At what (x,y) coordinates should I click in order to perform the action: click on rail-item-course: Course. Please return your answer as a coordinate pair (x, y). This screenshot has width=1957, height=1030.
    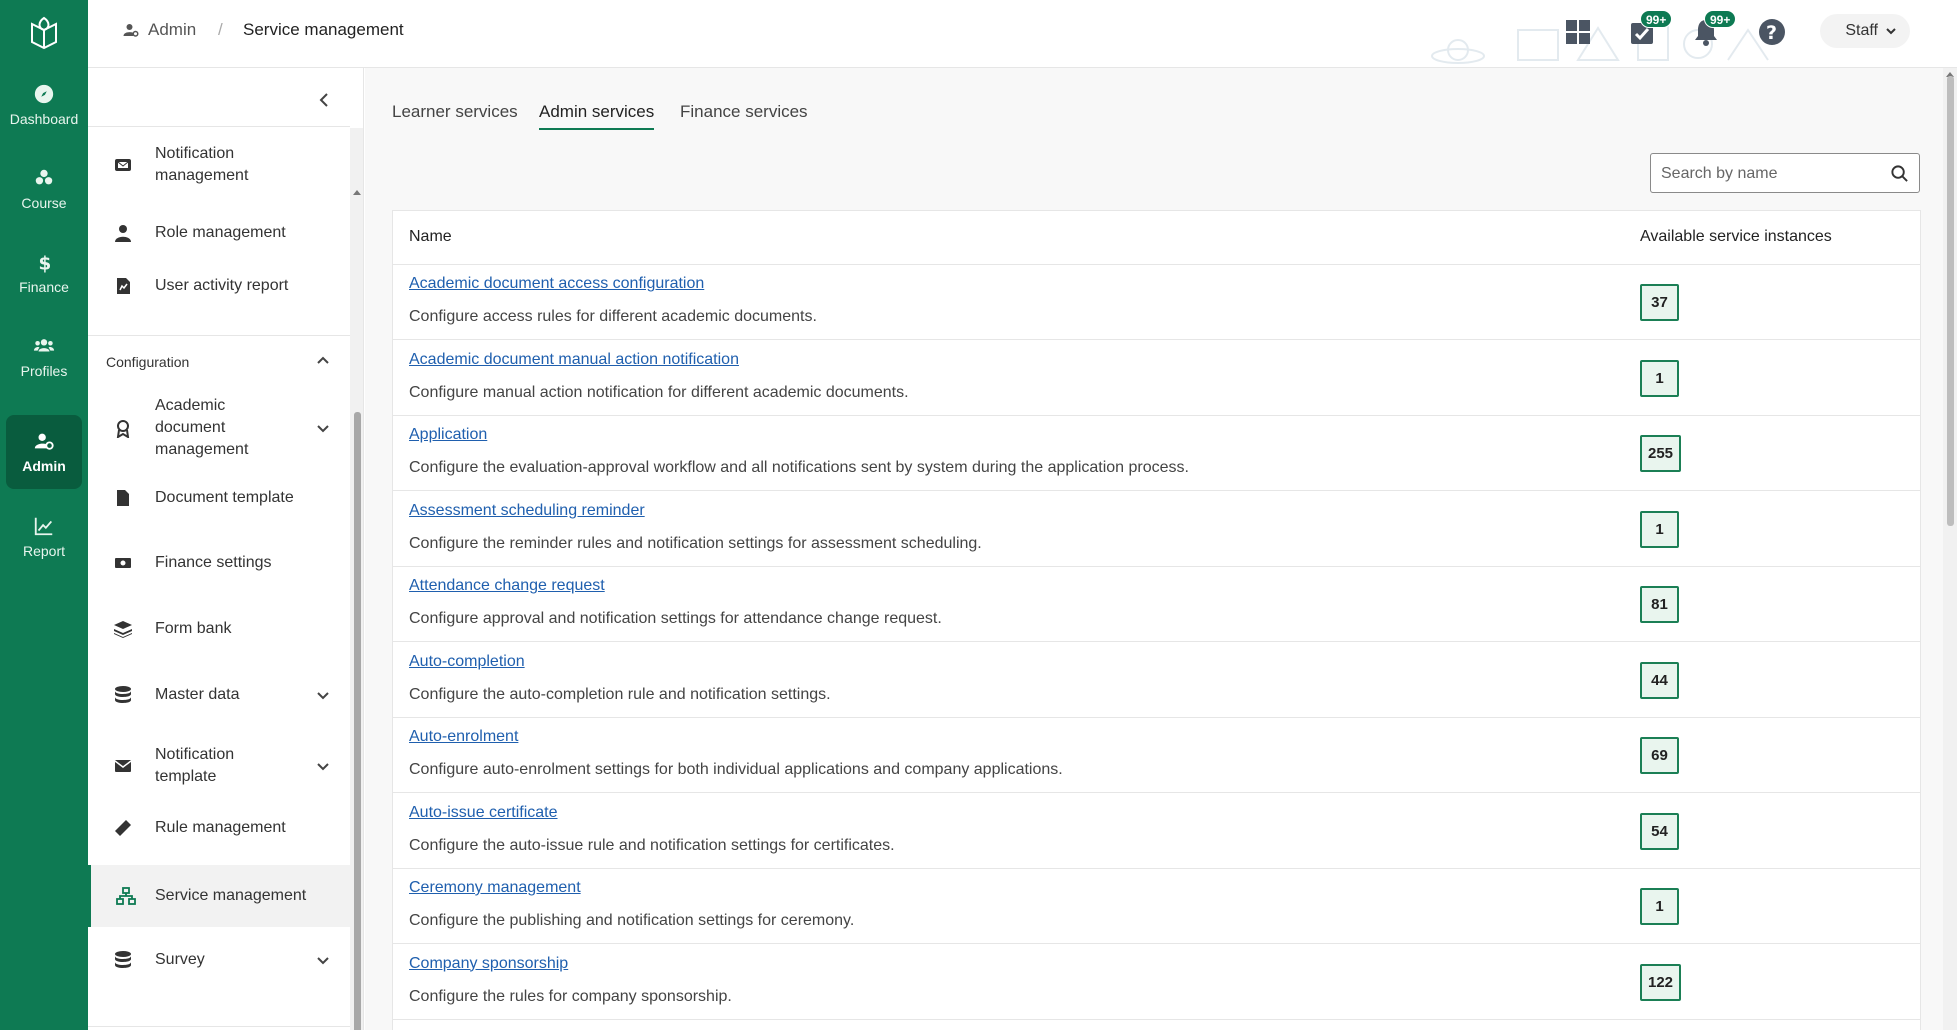
    Looking at the image, I should click on (44, 189).